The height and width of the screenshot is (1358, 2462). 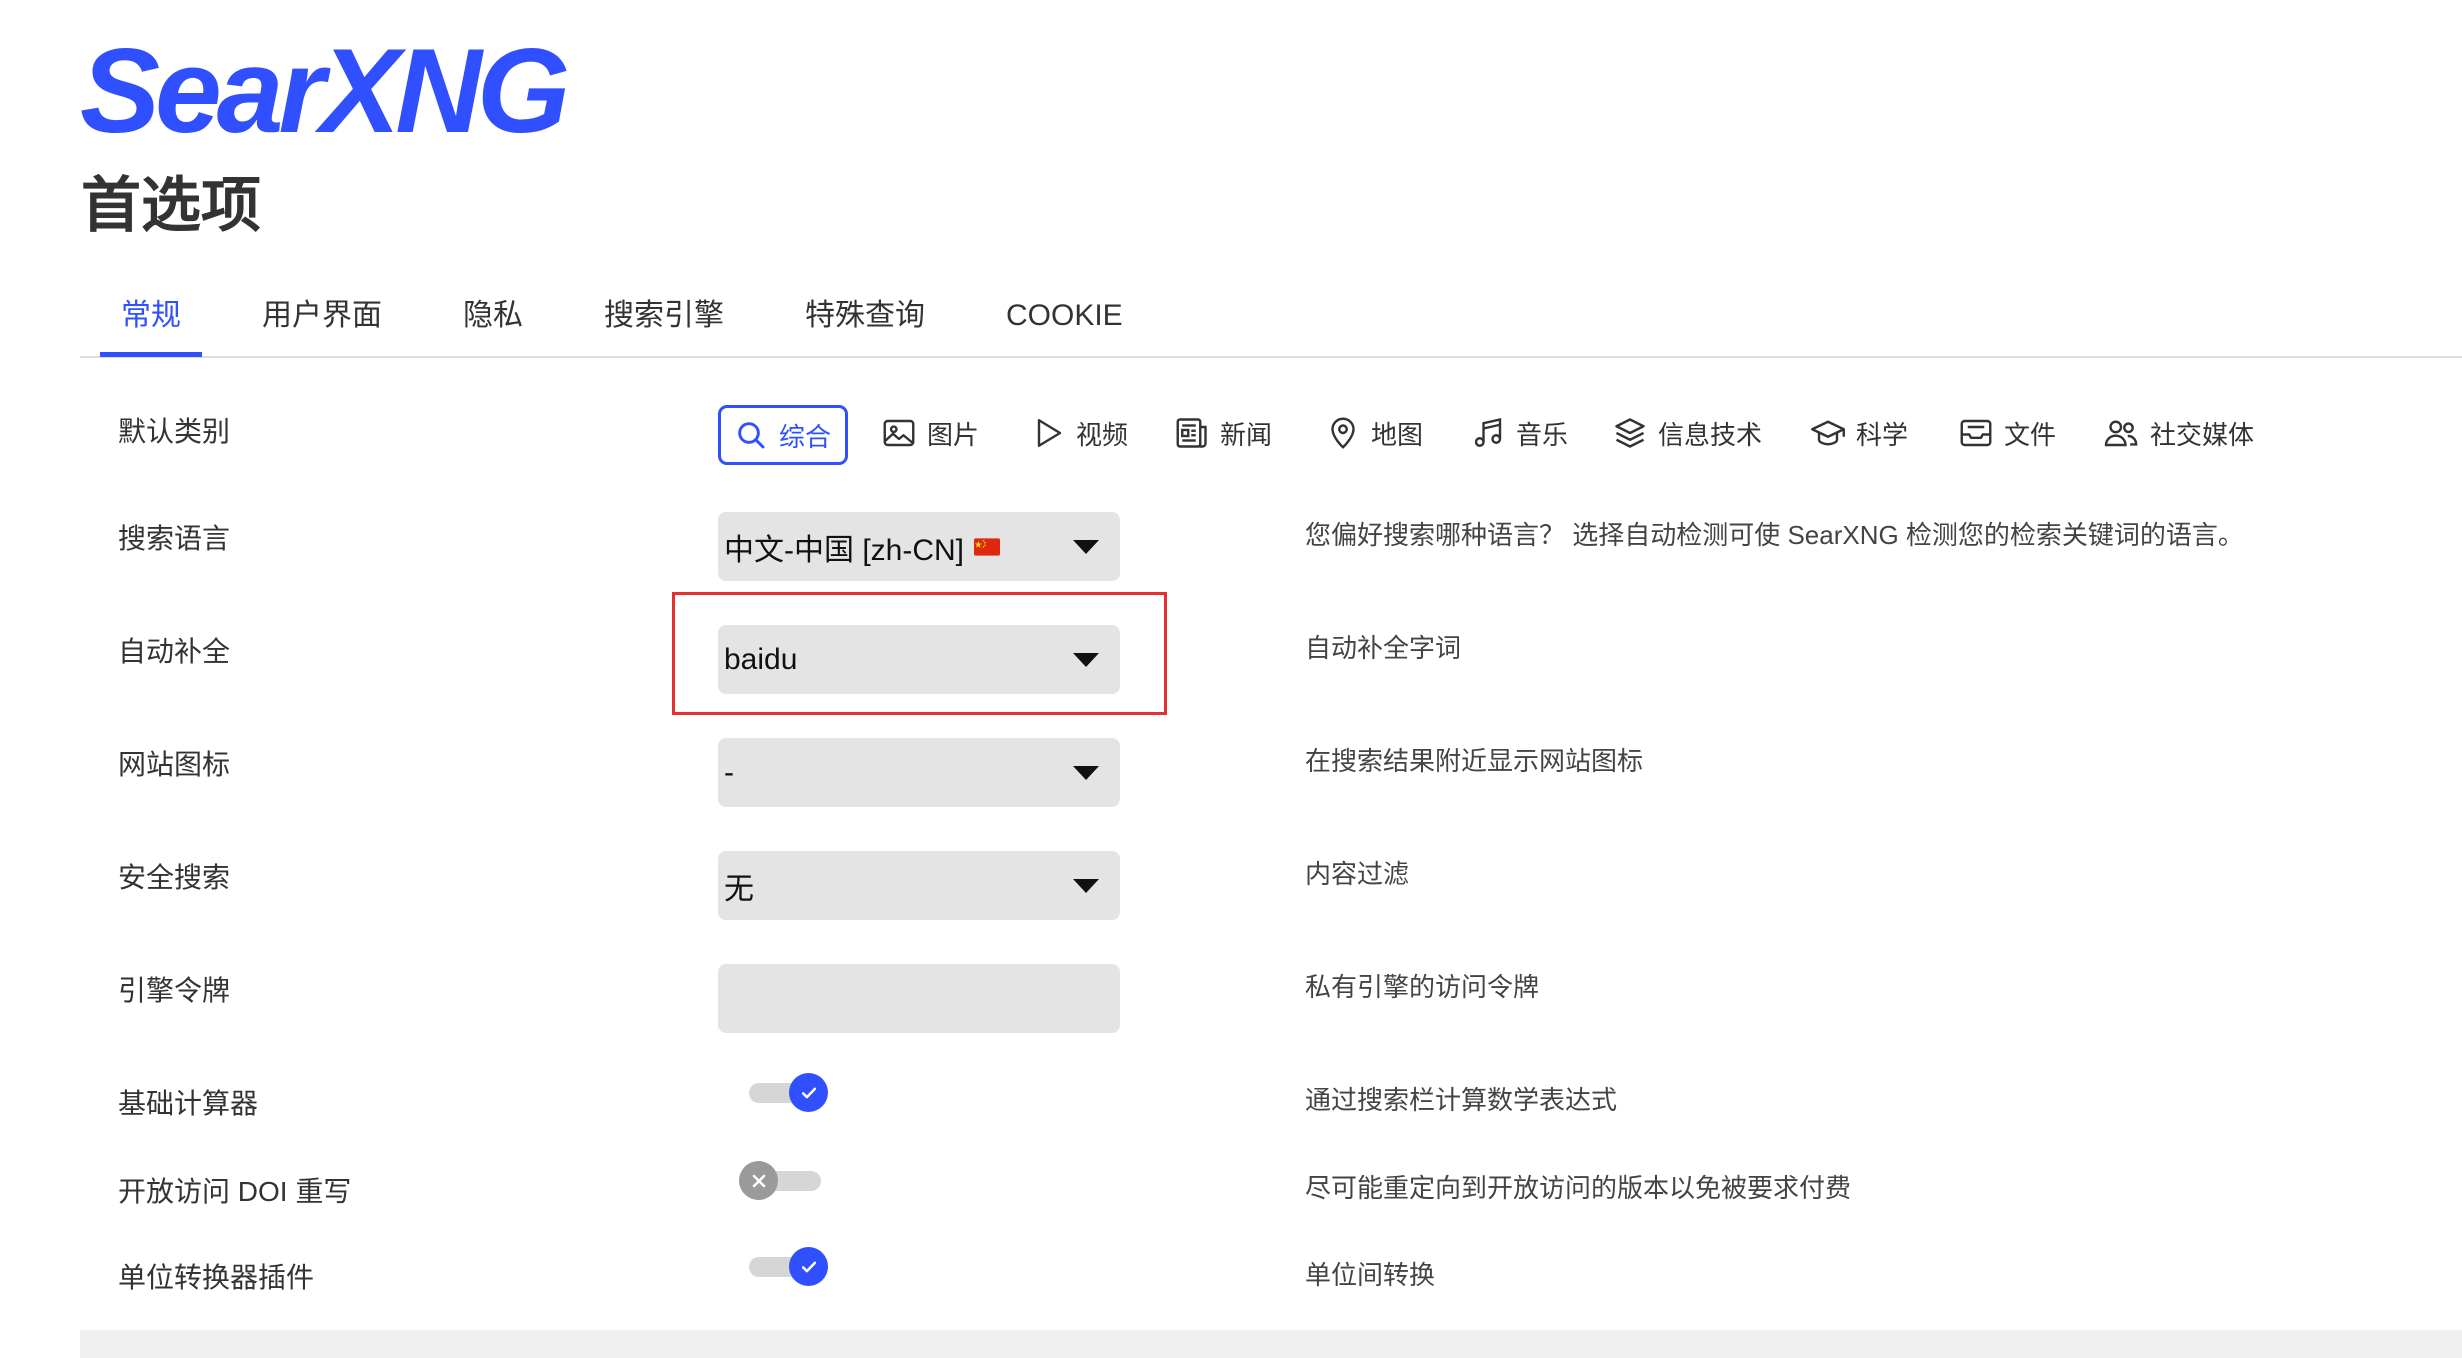 What do you see at coordinates (761, 659) in the screenshot?
I see `autocomplete-select-value: baidu` at bounding box center [761, 659].